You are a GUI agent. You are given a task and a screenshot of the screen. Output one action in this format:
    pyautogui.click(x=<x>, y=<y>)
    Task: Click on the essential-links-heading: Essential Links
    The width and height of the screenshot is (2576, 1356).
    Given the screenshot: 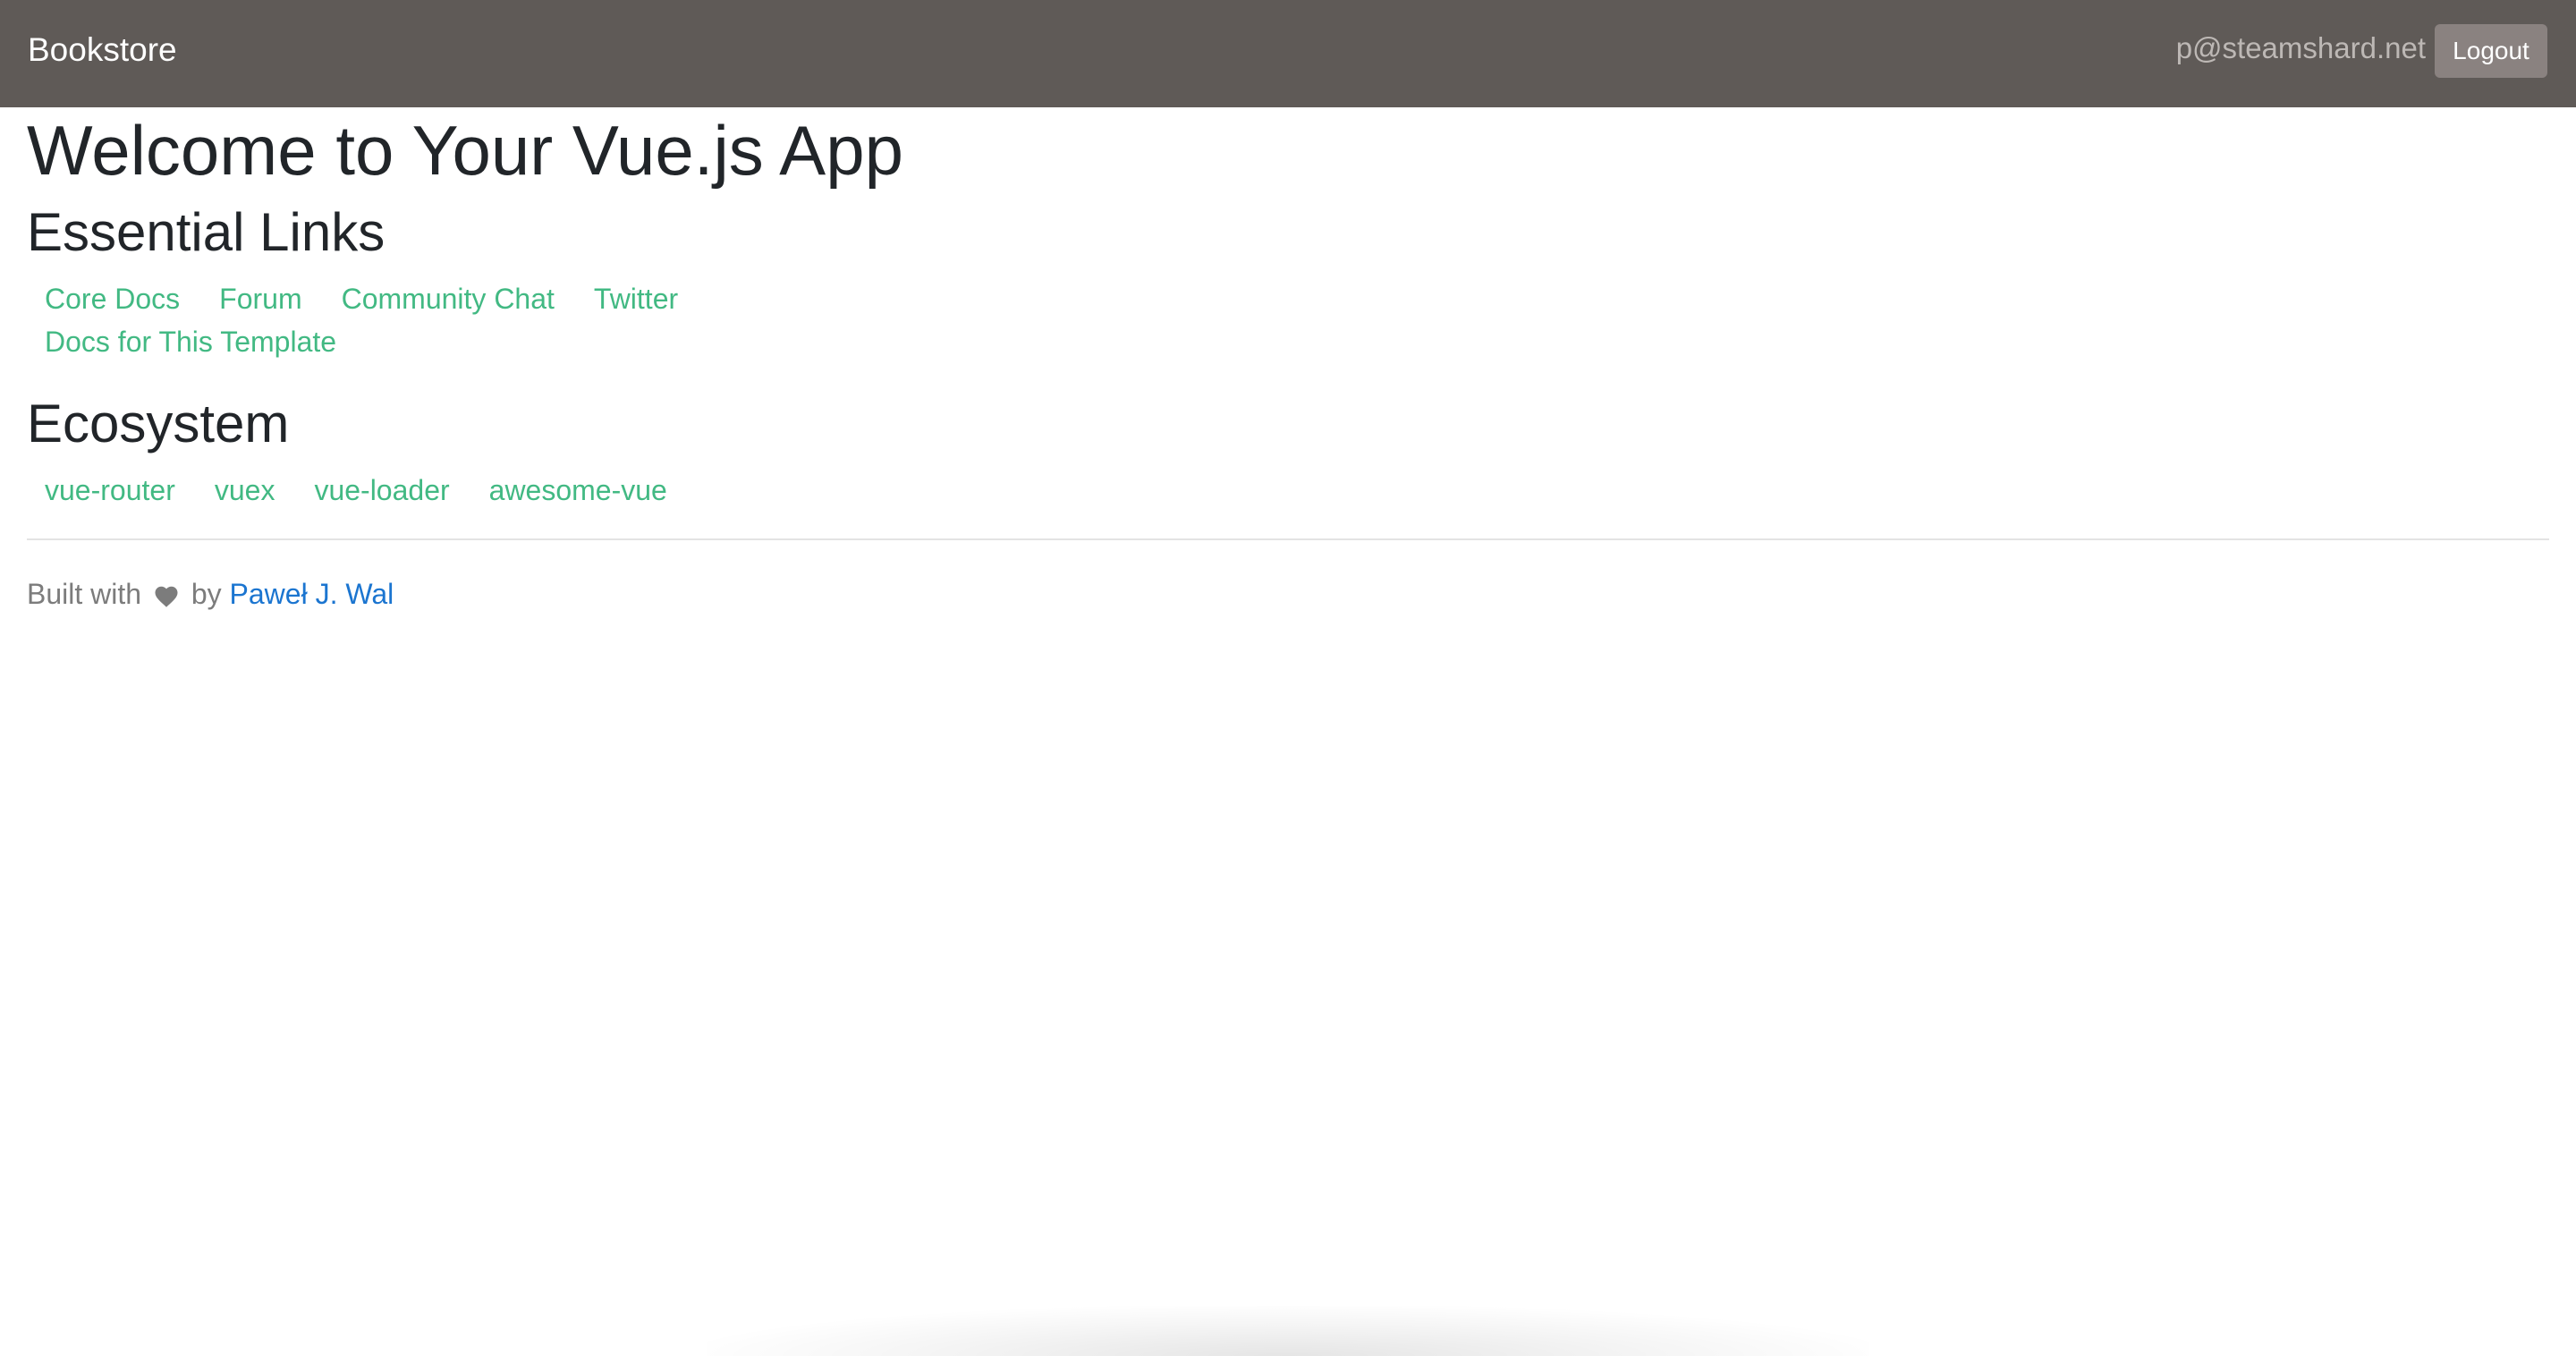 What is the action you would take?
    pyautogui.click(x=206, y=232)
    